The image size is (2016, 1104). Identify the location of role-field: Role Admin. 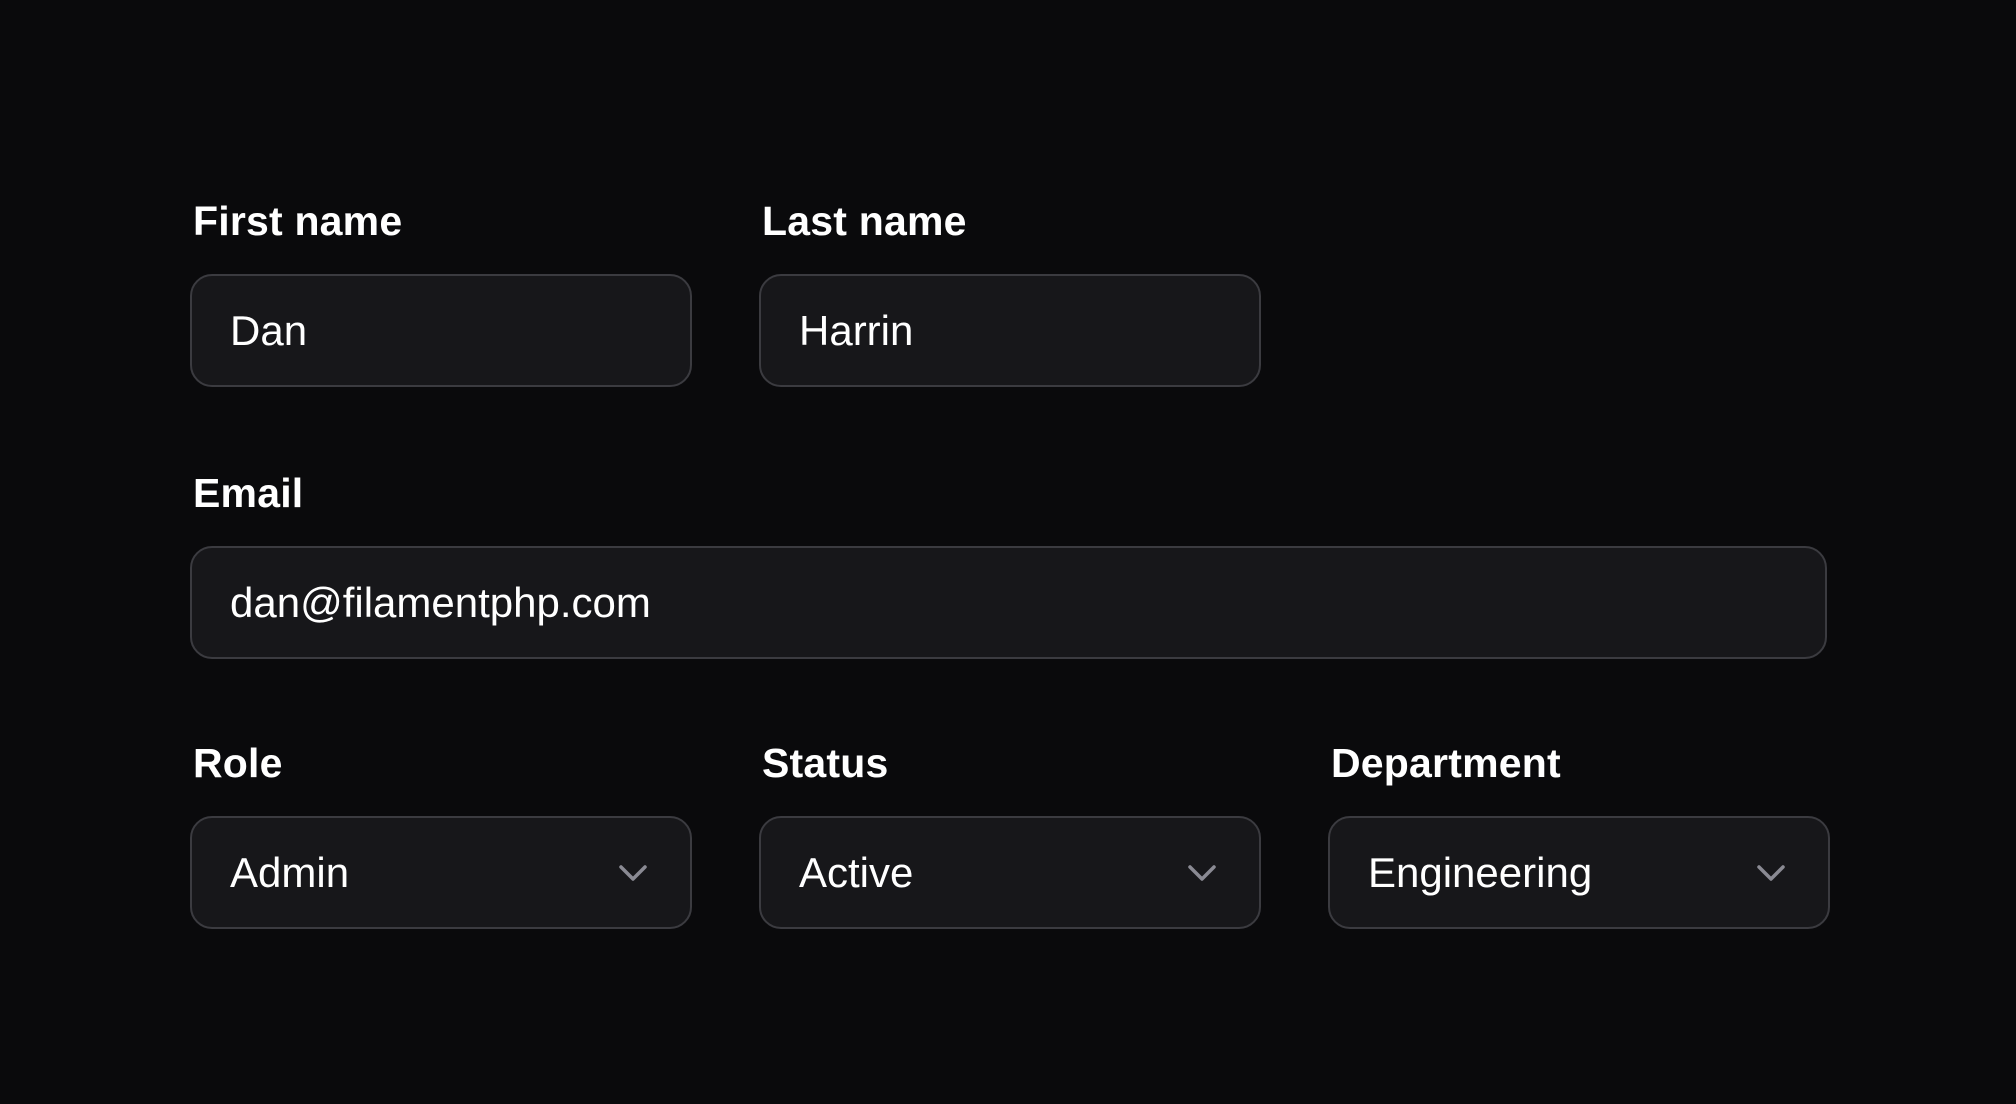
(441, 835).